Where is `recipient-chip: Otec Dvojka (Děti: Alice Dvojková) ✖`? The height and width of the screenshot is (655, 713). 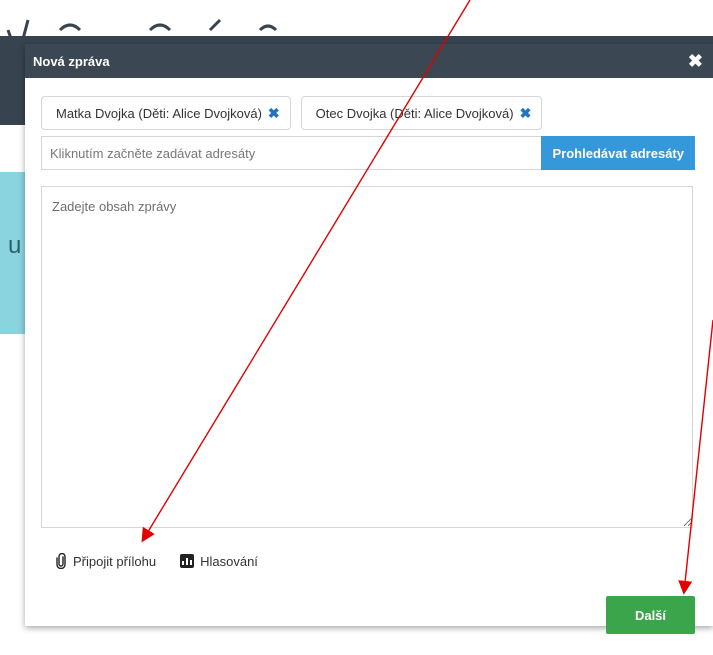 recipient-chip: Otec Dvojka (Děti: Alice Dvojková) ✖ is located at coordinates (421, 113).